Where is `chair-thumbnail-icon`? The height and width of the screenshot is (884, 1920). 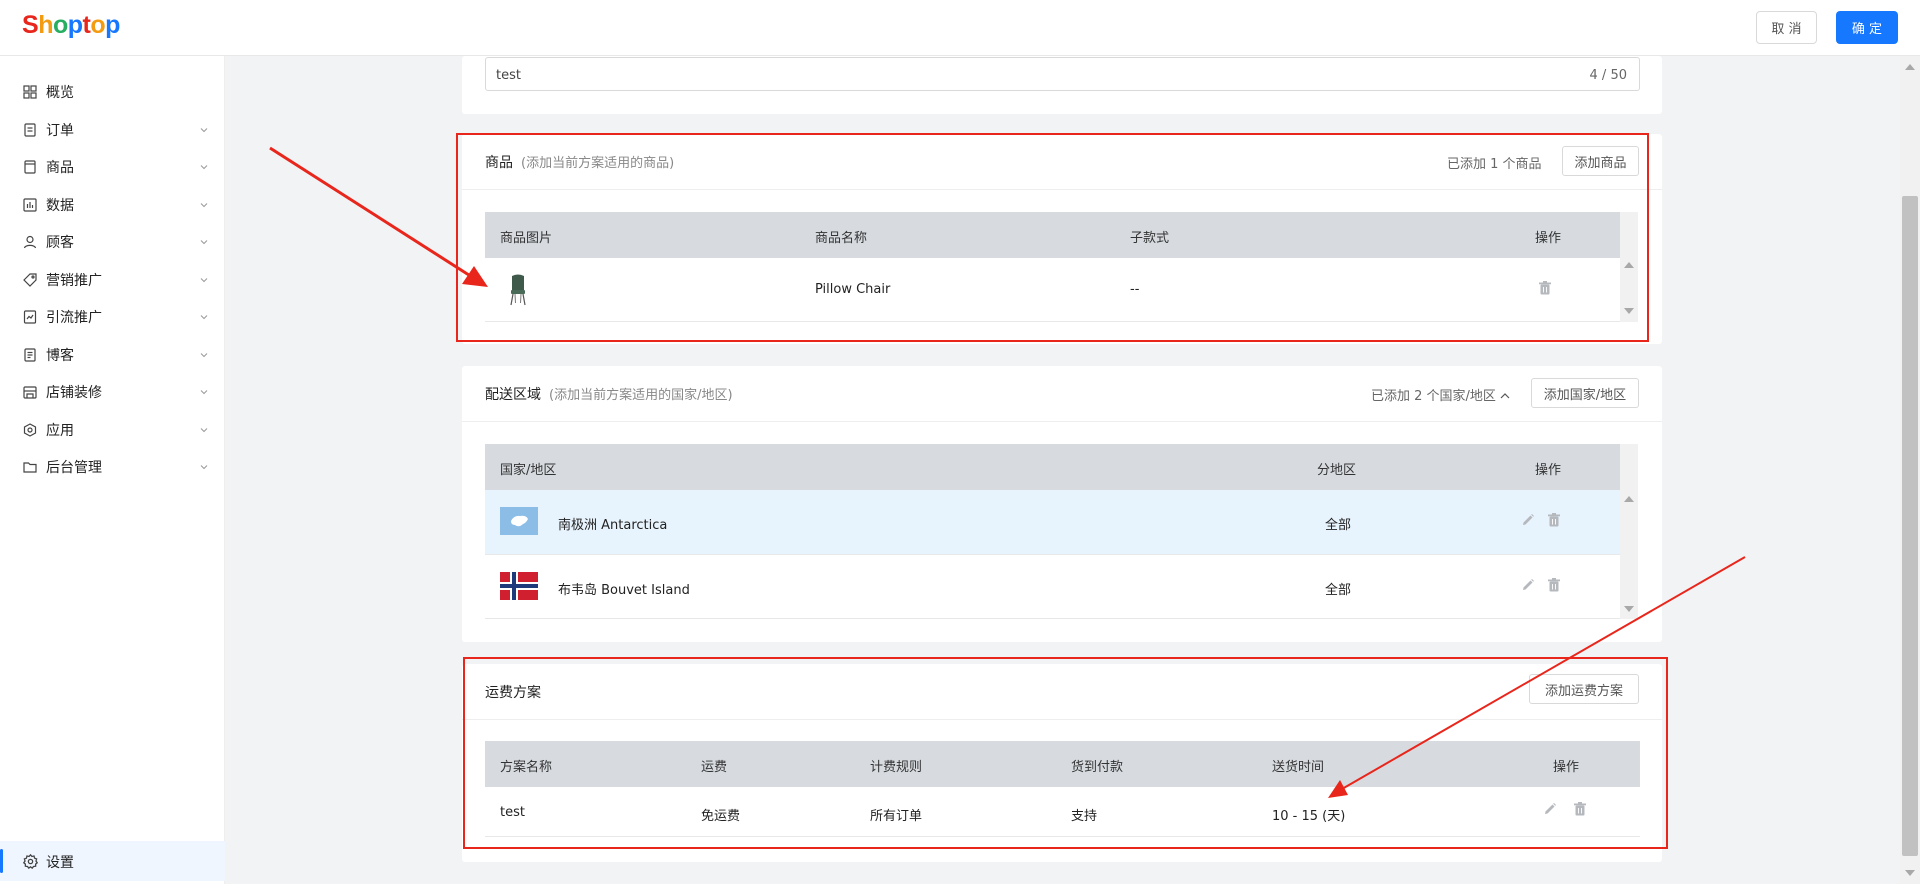 chair-thumbnail-icon is located at coordinates (518, 290).